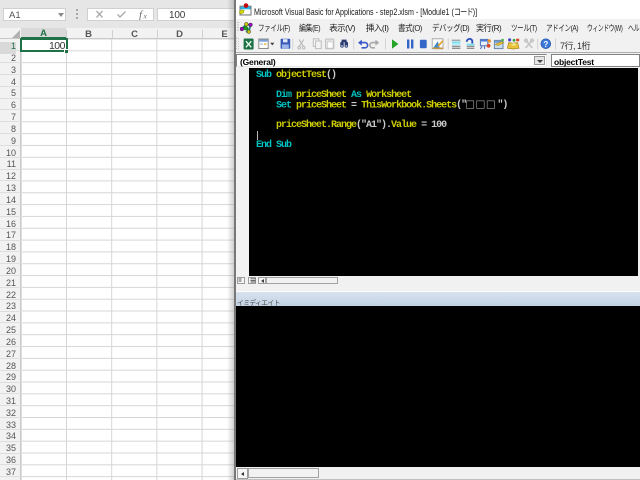 The width and height of the screenshot is (640, 480). I want to click on svg-text: x, so click(145, 16).